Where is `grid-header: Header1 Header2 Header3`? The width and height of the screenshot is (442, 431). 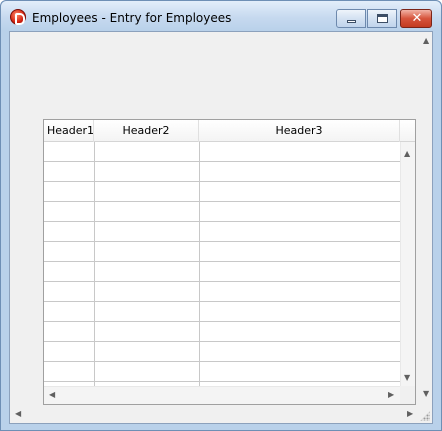 grid-header: Header1 Header2 Header3 is located at coordinates (229, 131).